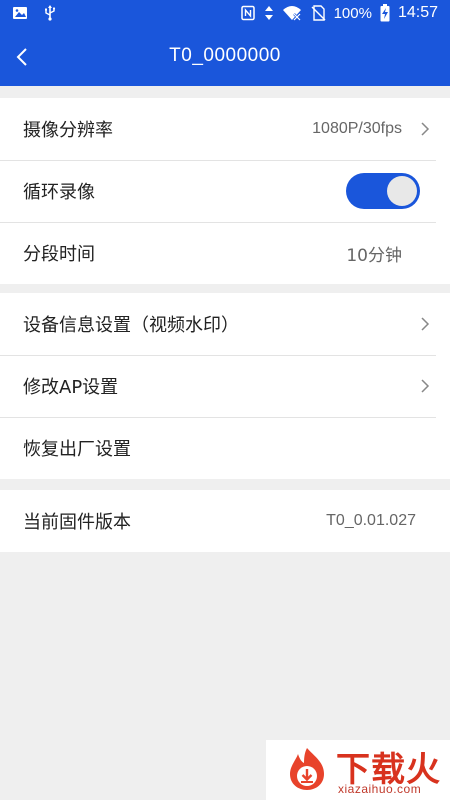  What do you see at coordinates (383, 191) in the screenshot?
I see `loop-recording-toggle` at bounding box center [383, 191].